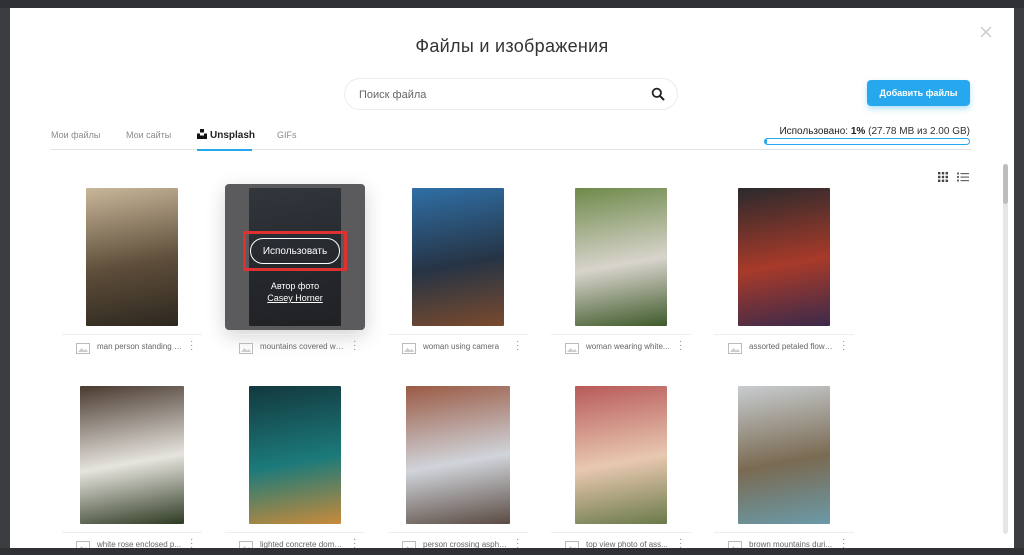 The image size is (1024, 555). I want to click on image-caption-bar: assorted petaled flowers... · · ·, so click(784, 345).